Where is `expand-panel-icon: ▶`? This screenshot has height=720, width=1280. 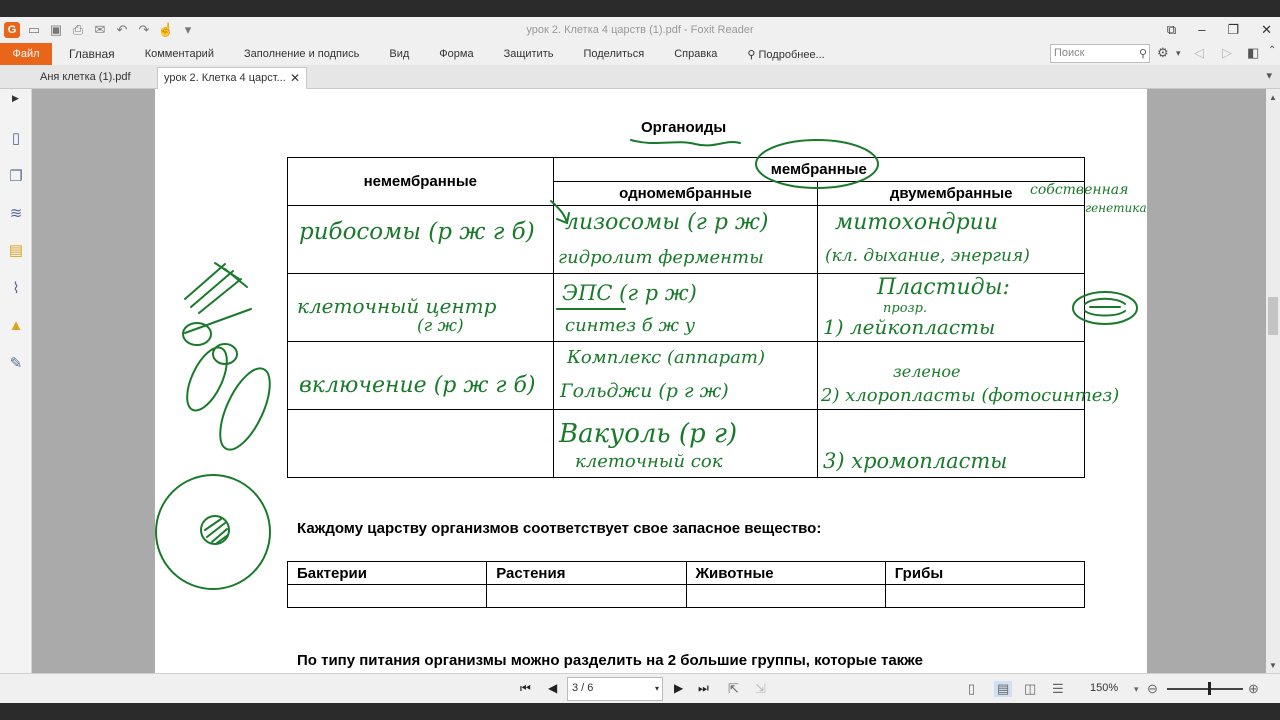 expand-panel-icon: ▶ is located at coordinates (15, 98).